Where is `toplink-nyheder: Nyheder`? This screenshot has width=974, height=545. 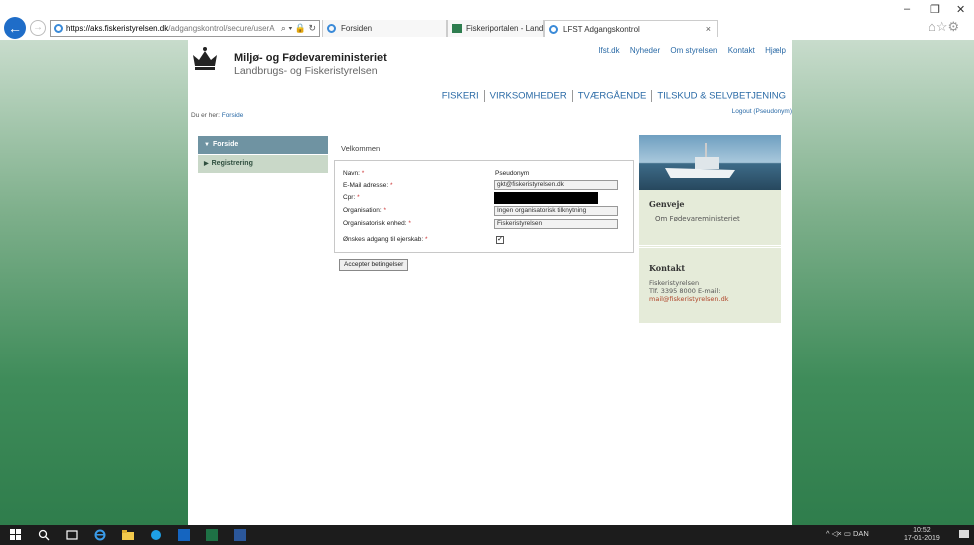 toplink-nyheder: Nyheder is located at coordinates (645, 50).